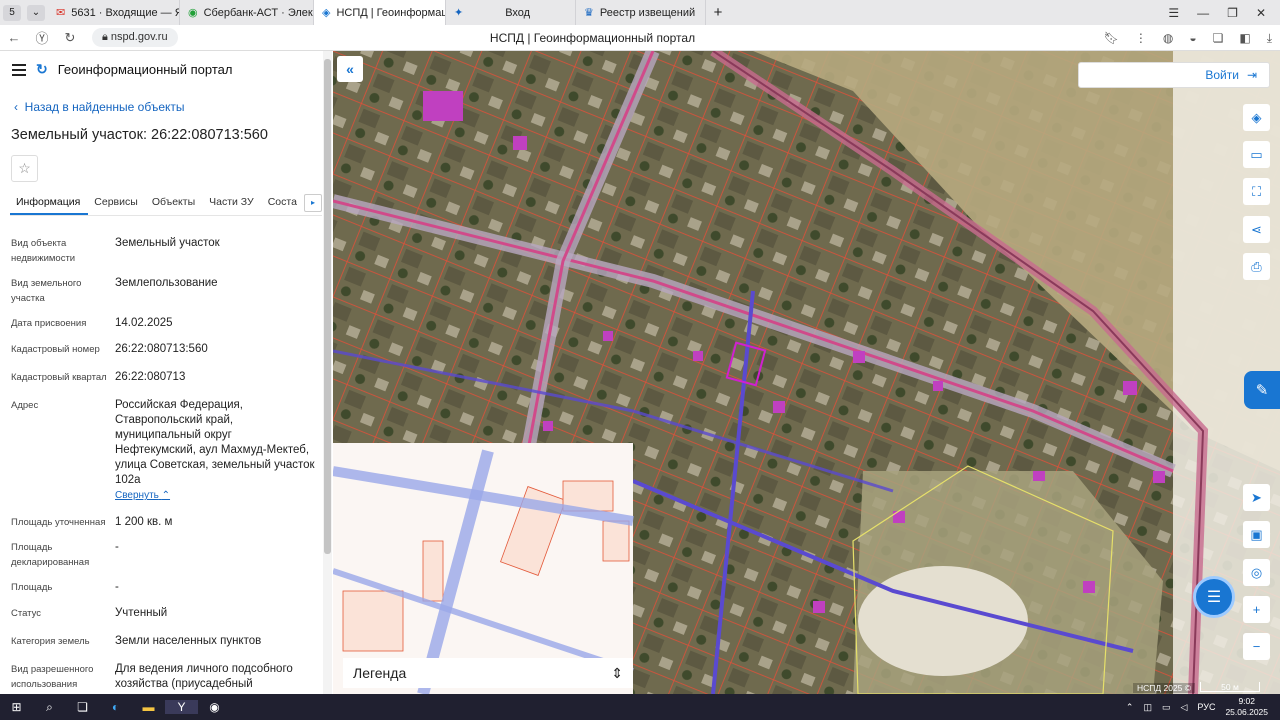 This screenshot has width=1280, height=720. What do you see at coordinates (65, 587) in the screenshot?
I see `prop-area: Площадь -` at bounding box center [65, 587].